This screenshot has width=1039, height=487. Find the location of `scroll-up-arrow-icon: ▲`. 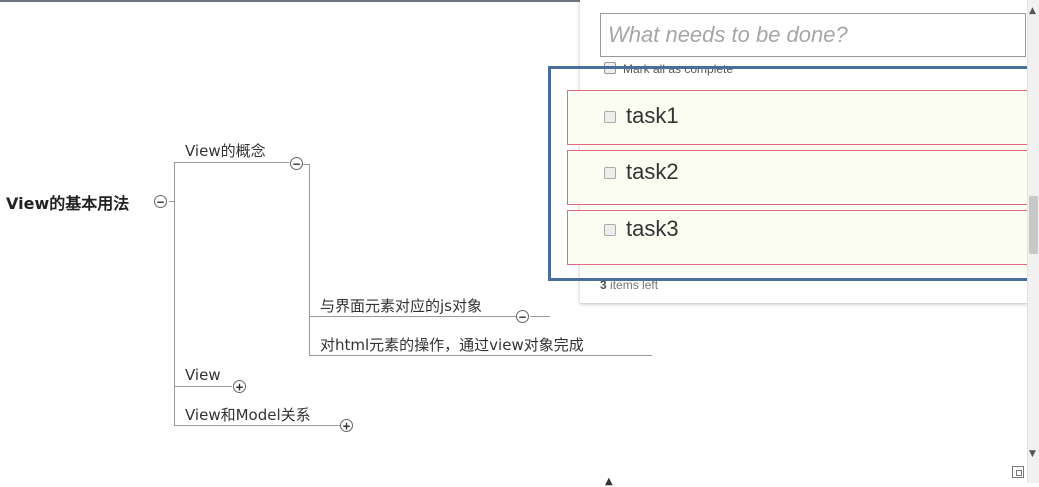

scroll-up-arrow-icon: ▲ is located at coordinates (1032, 11).